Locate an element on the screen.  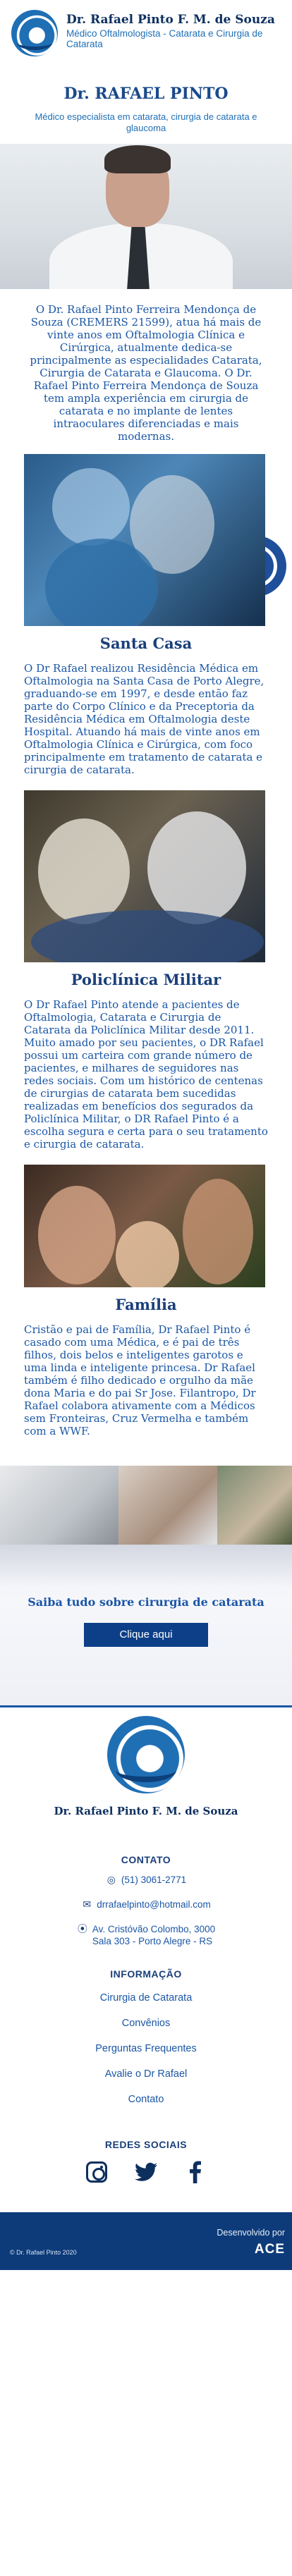
santa-casa-image is located at coordinates (144, 540).